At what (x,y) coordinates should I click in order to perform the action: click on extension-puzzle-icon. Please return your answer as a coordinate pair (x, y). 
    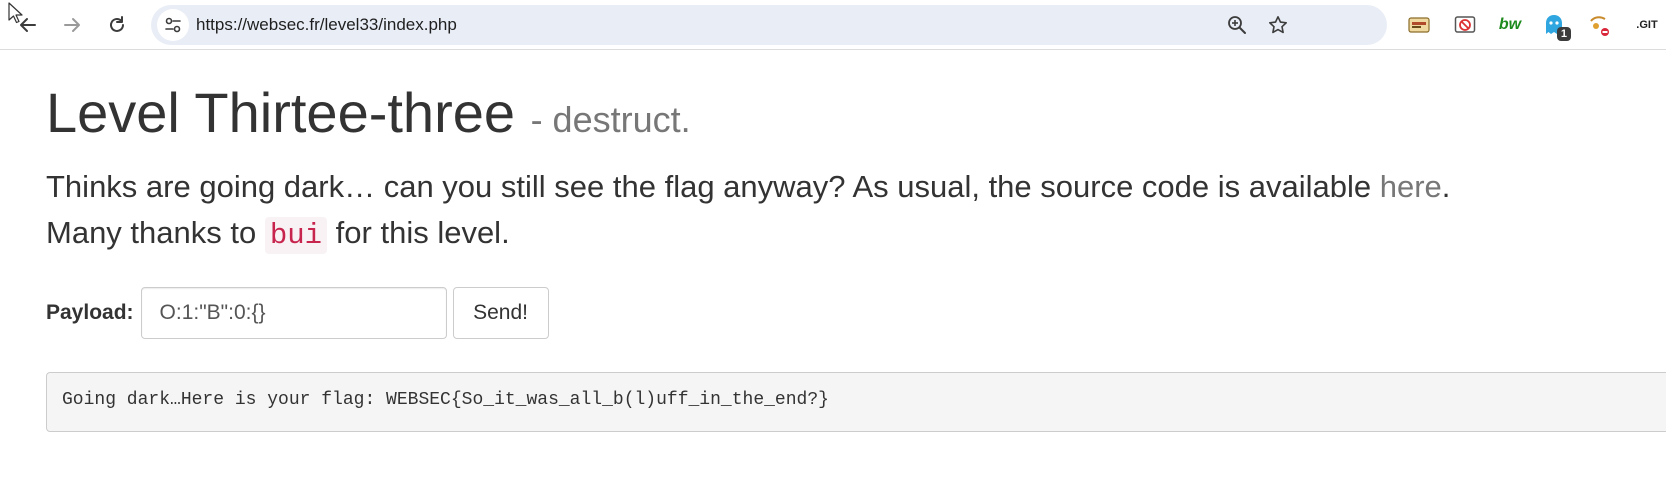
    Looking at the image, I should click on (1599, 26).